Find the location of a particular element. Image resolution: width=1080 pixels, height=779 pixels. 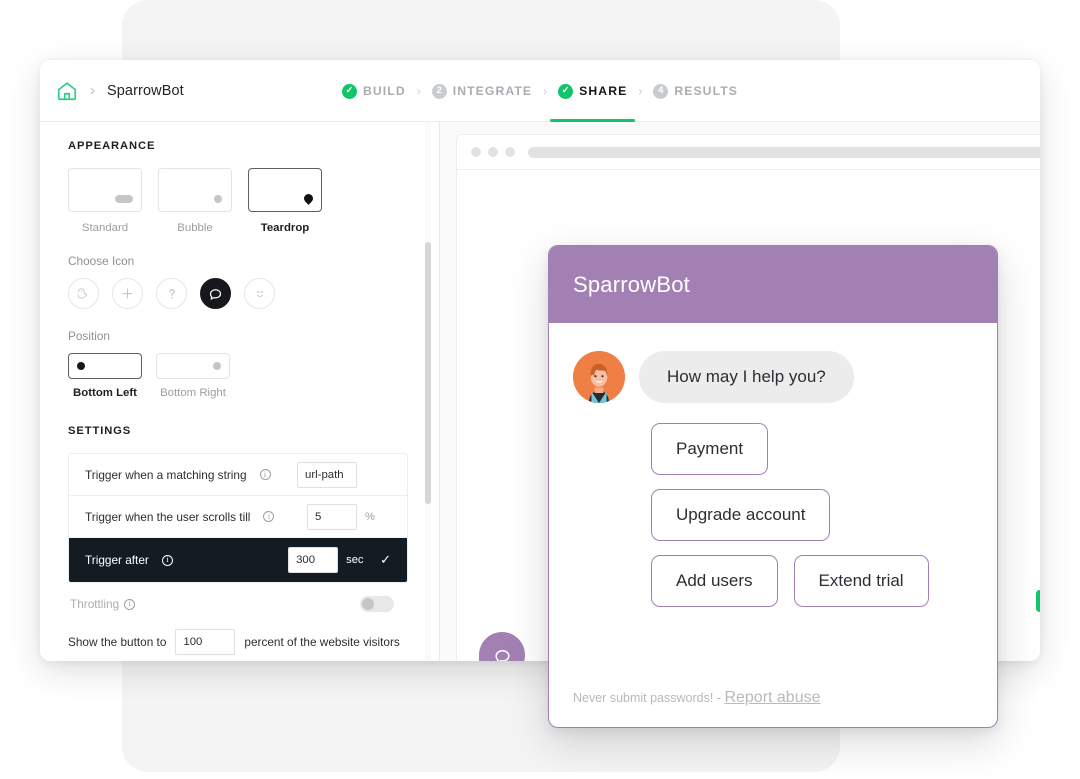

chat-launcher-button is located at coordinates (502, 646).